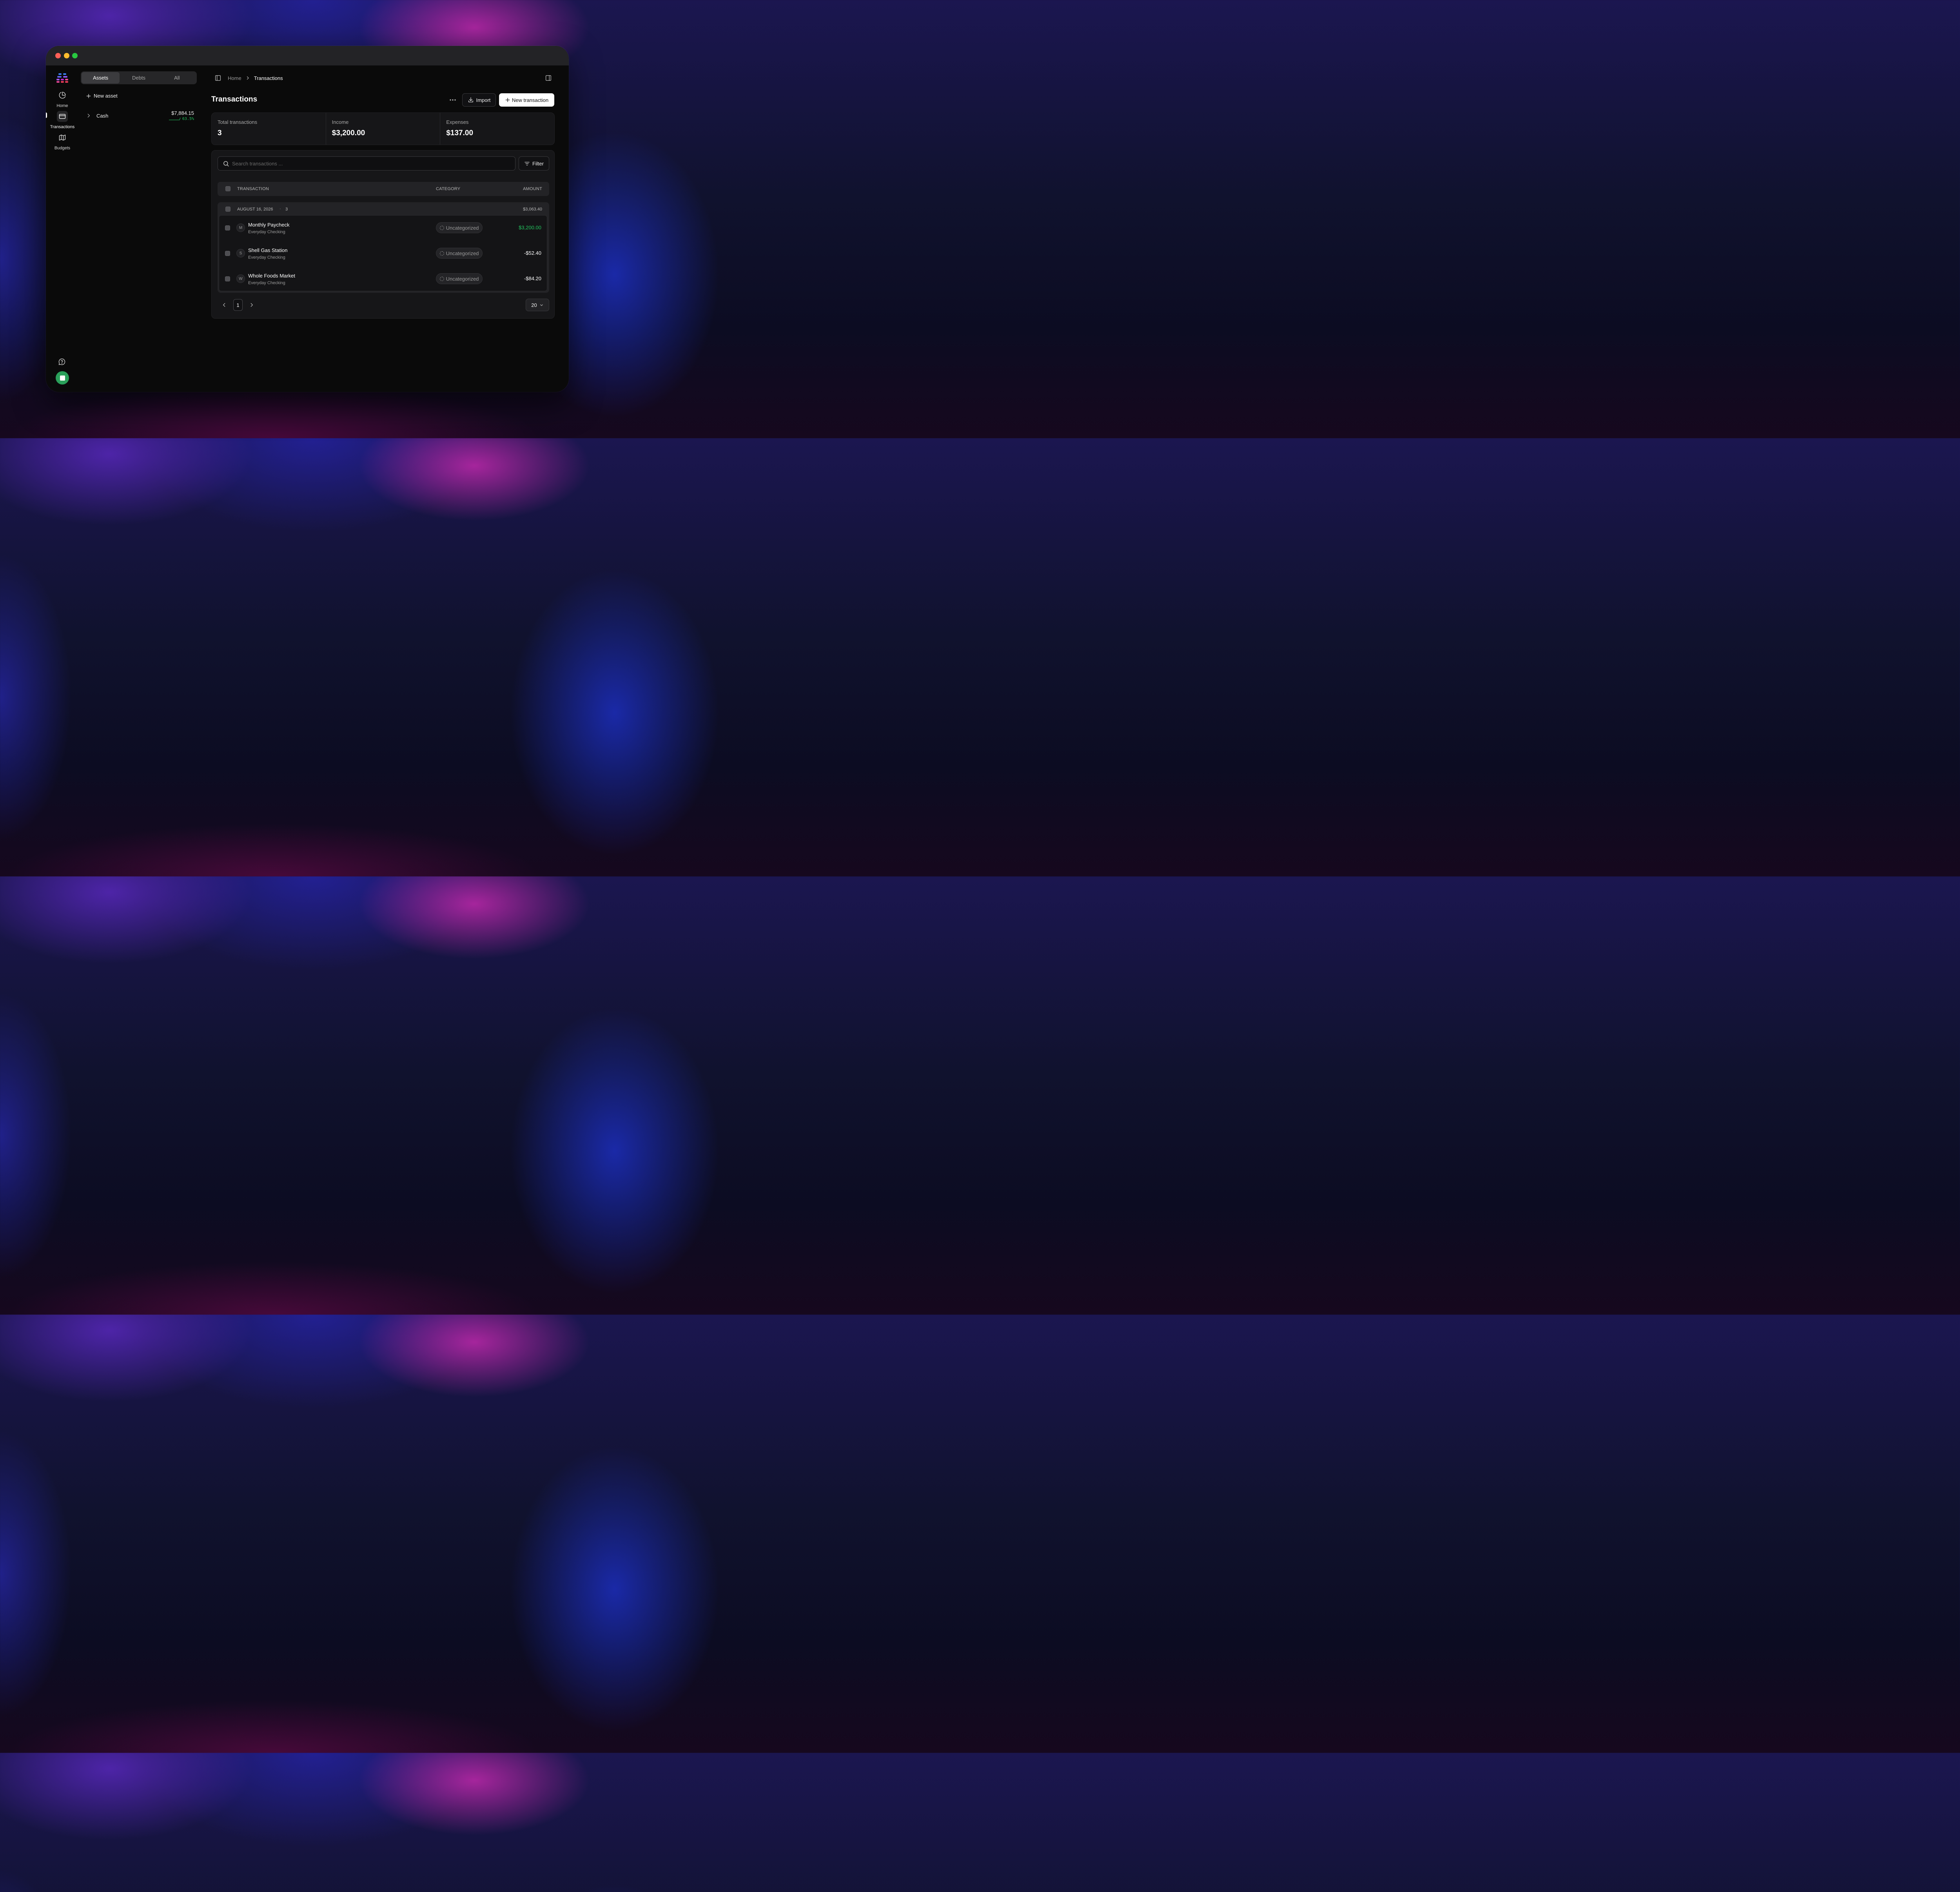 The image size is (1960, 1892). I want to click on new-transaction-label: New transaction, so click(530, 100).